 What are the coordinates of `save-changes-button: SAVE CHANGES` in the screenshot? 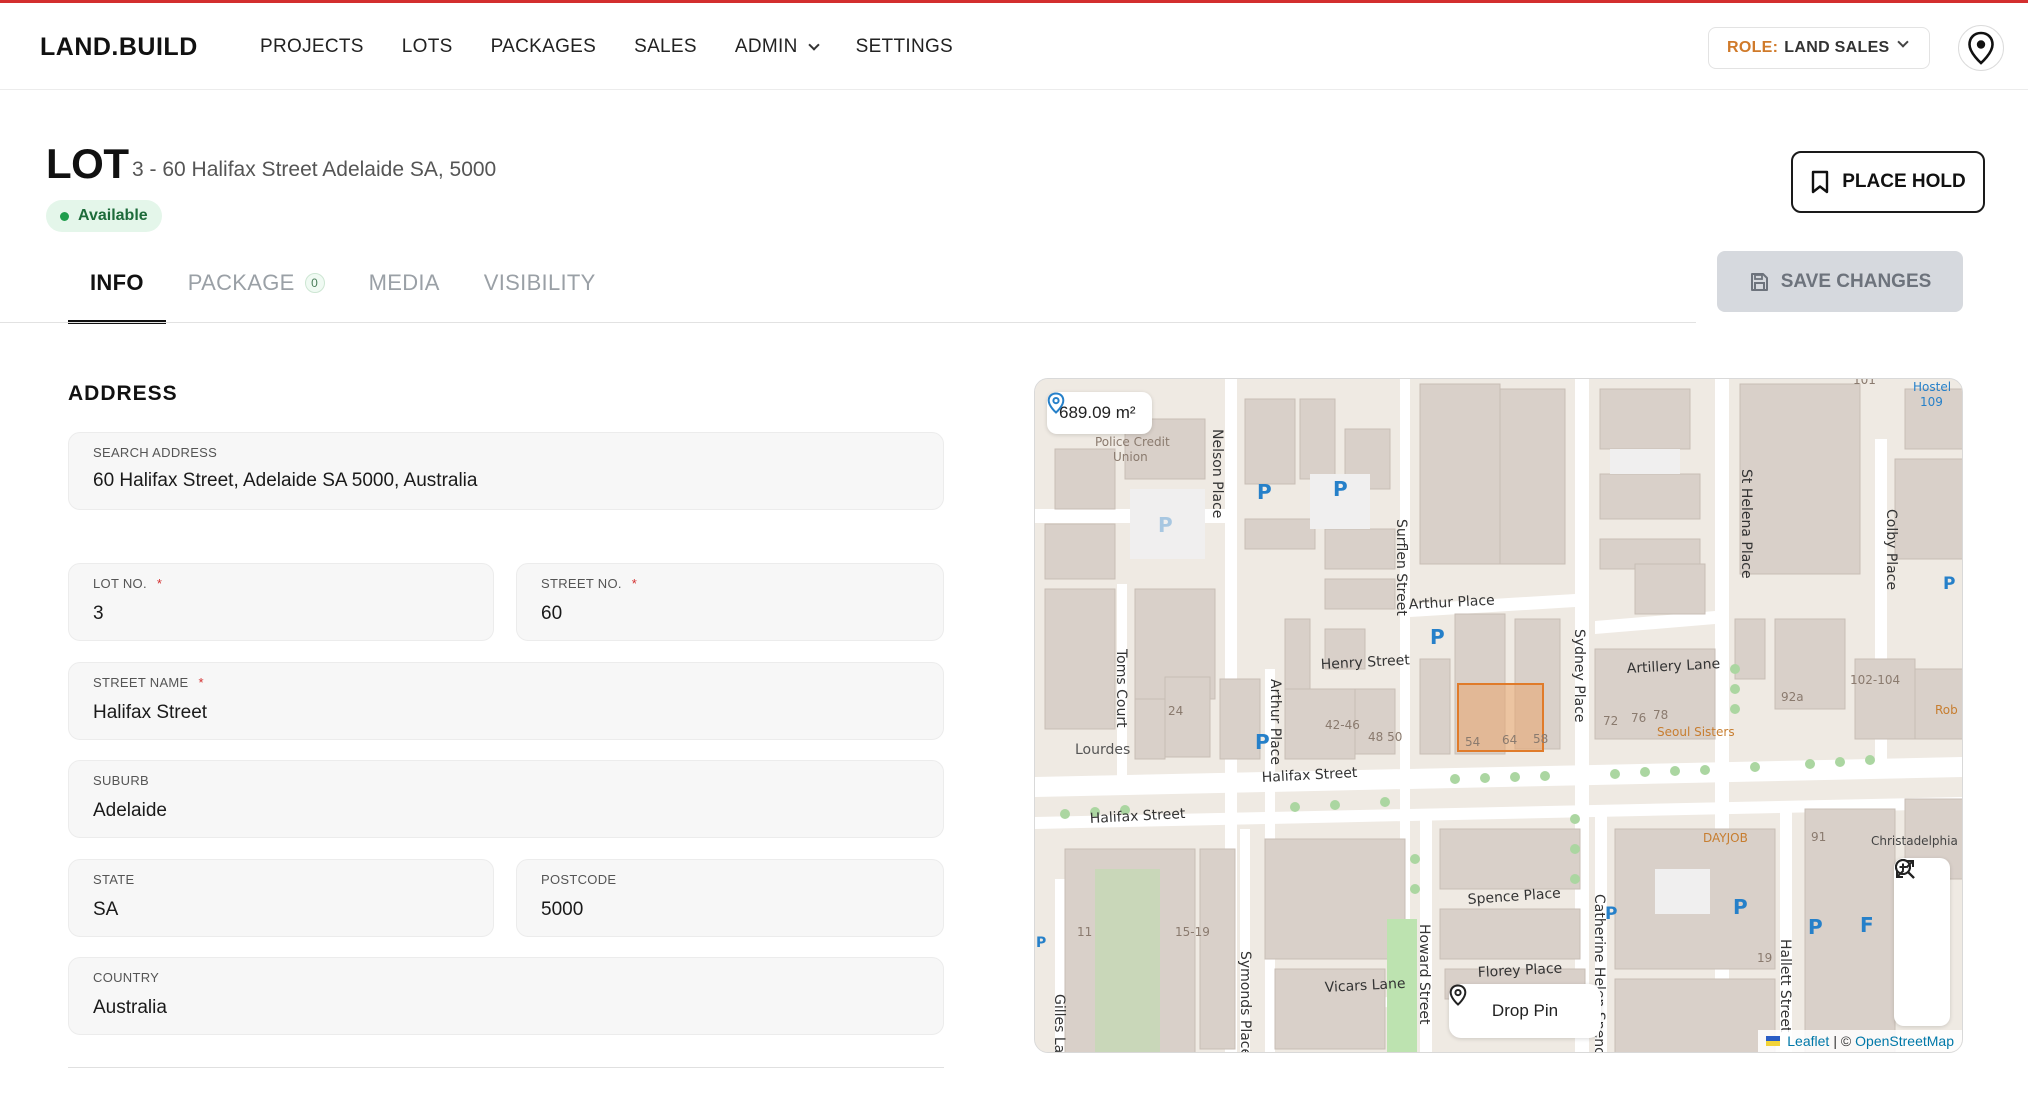 It's located at (1840, 281).